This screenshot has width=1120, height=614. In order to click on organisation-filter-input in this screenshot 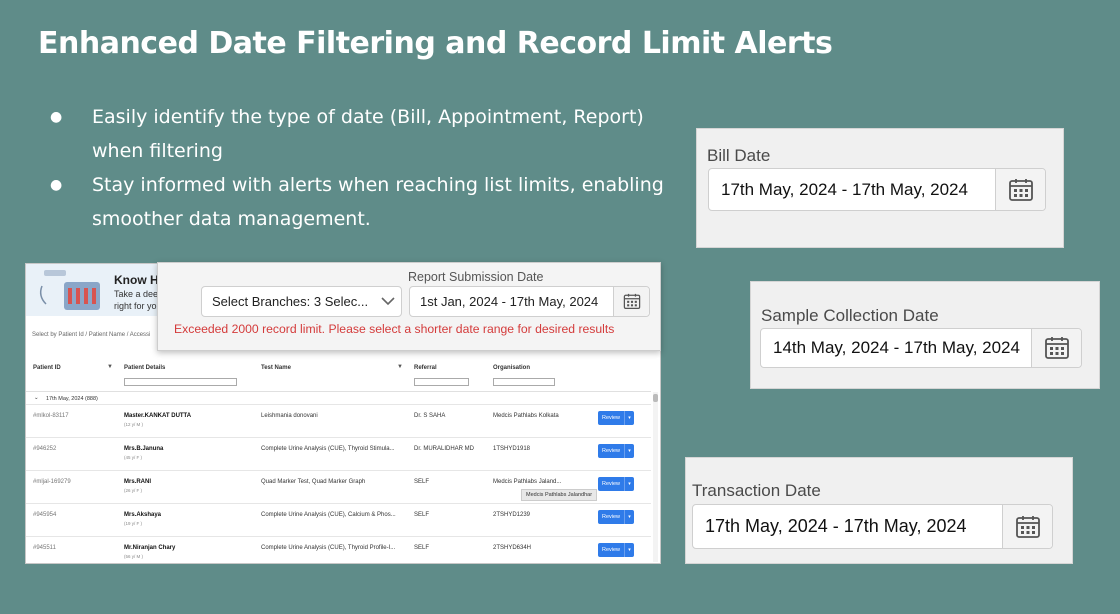, I will do `click(524, 382)`.